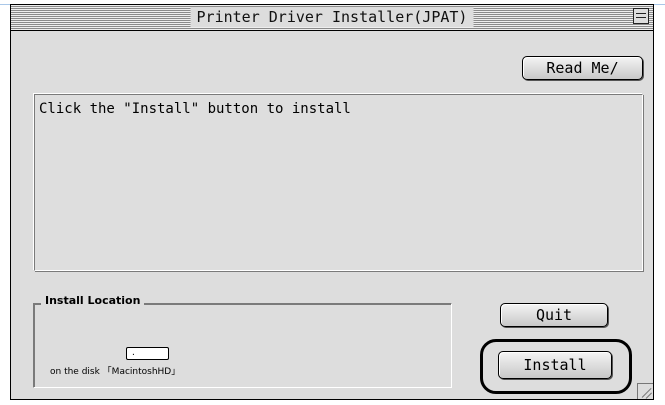 This screenshot has height=405, width=665. What do you see at coordinates (93, 300) in the screenshot?
I see `install-location-label: Install Location` at bounding box center [93, 300].